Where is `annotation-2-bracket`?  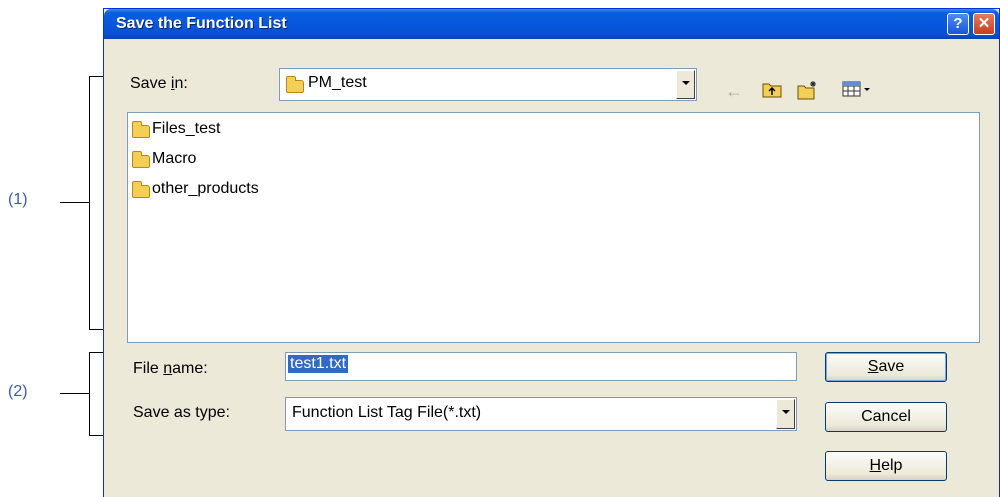
annotation-2-bracket is located at coordinates (96, 394).